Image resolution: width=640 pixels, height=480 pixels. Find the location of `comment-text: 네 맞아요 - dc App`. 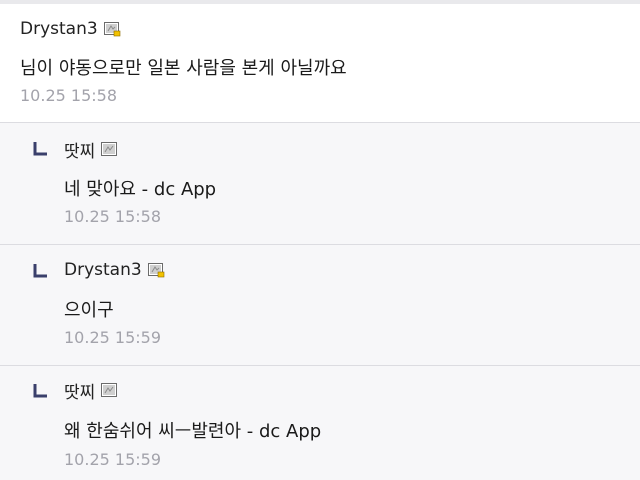

comment-text: 네 맞아요 - dc App is located at coordinates (140, 189).